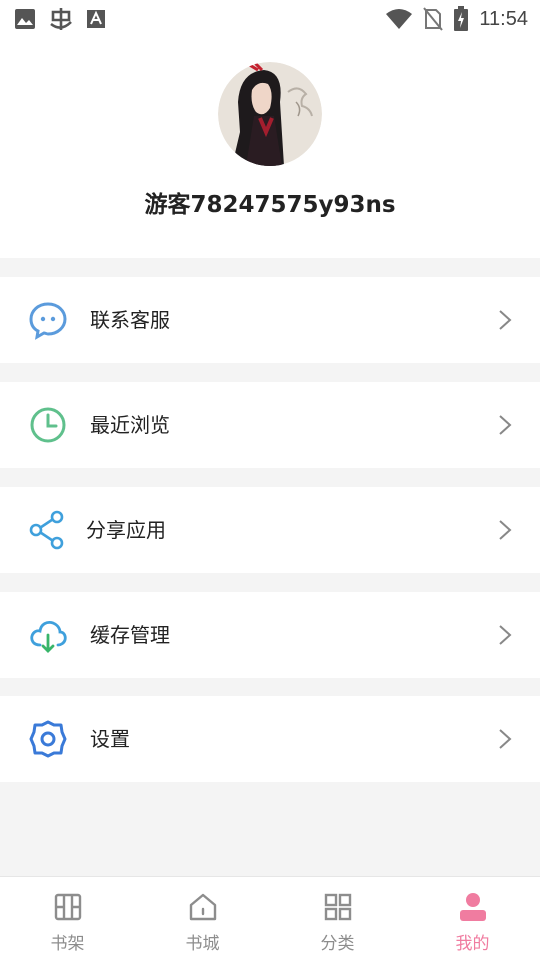 The image size is (540, 961). Describe the element at coordinates (270, 114) in the screenshot. I see `avatar` at that location.